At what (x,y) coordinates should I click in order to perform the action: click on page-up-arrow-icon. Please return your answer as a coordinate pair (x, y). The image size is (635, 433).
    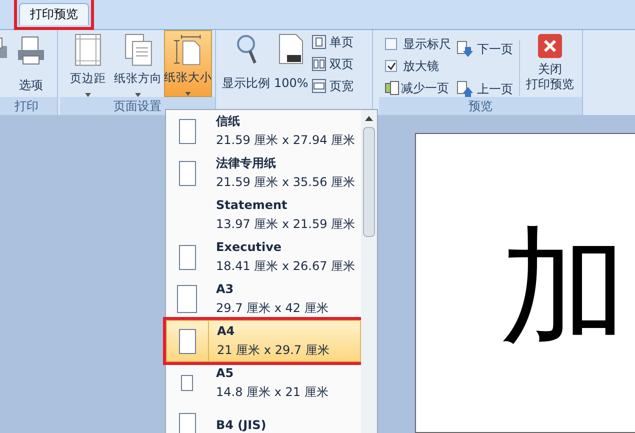
    Looking at the image, I should click on (465, 89).